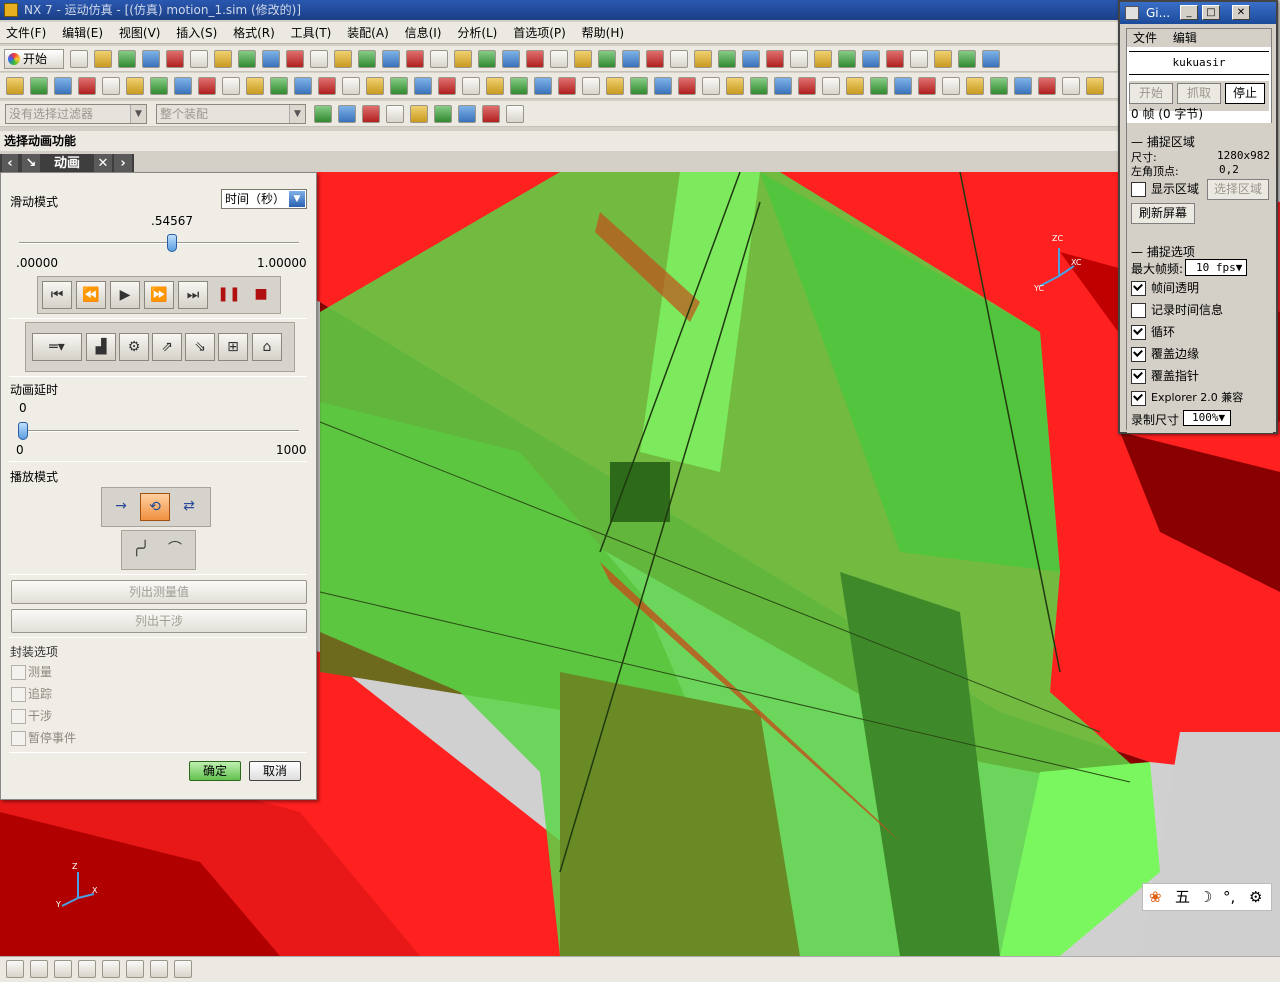 The width and height of the screenshot is (1280, 982). What do you see at coordinates (1207, 418) in the screenshot?
I see `record-size-select: 100%▼` at bounding box center [1207, 418].